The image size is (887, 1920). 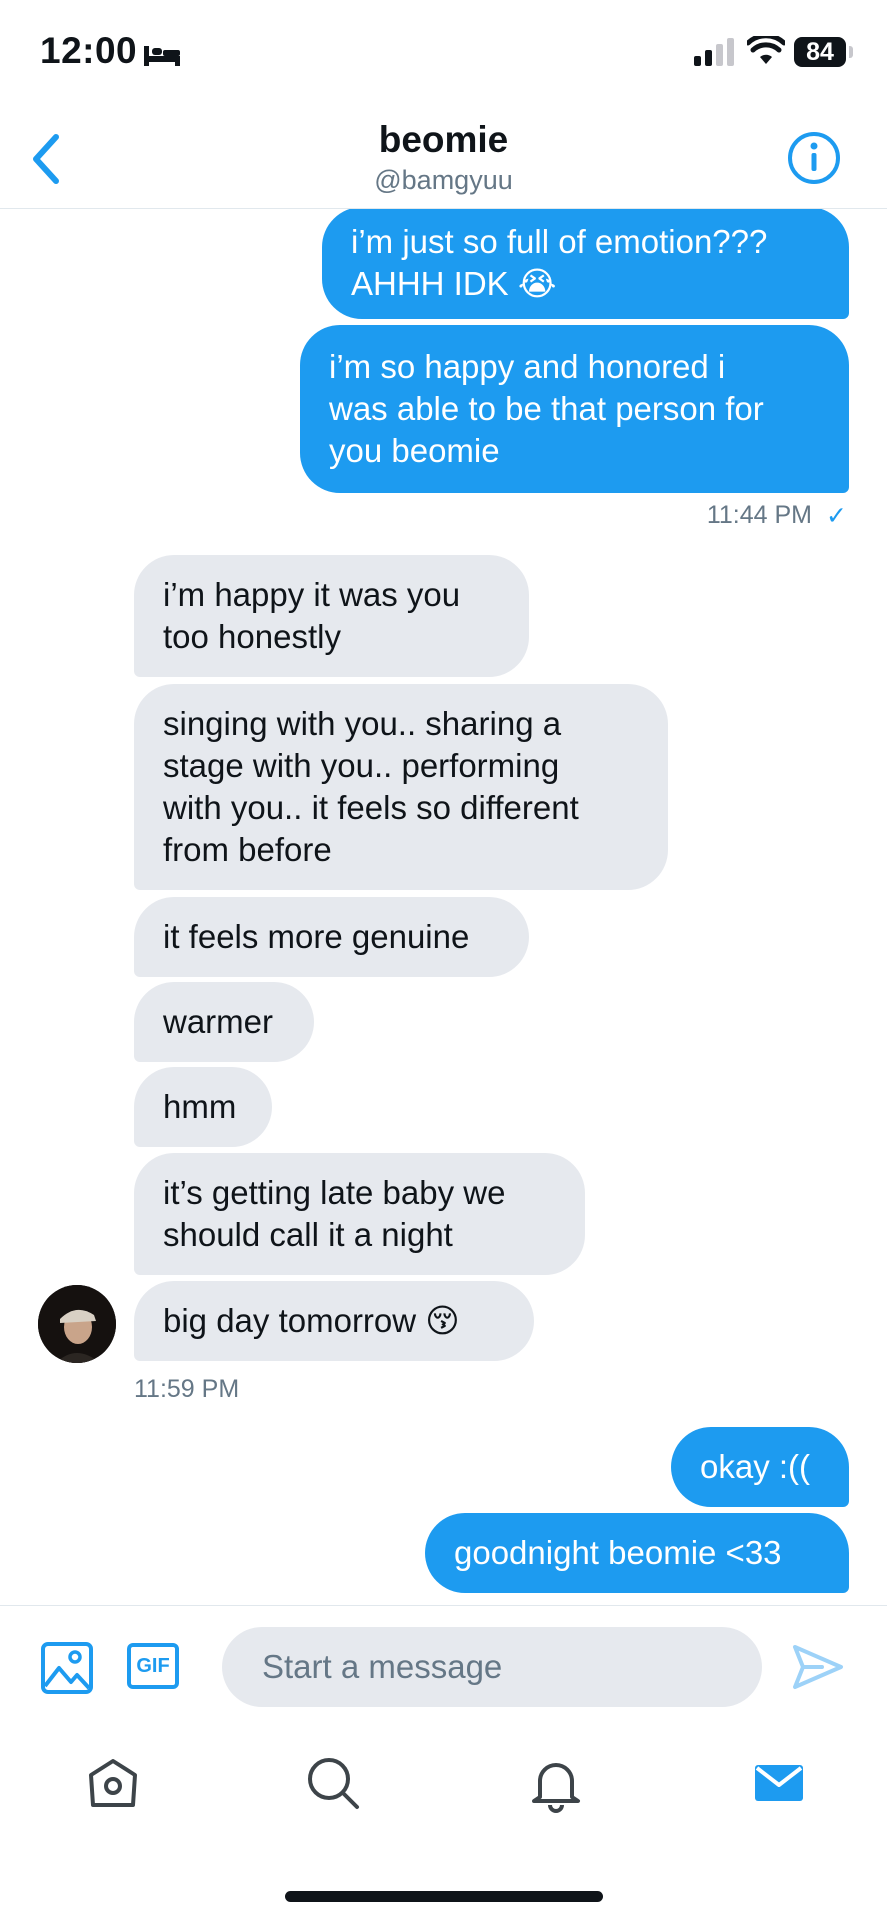 What do you see at coordinates (714, 52) in the screenshot?
I see `cell-signal-icon` at bounding box center [714, 52].